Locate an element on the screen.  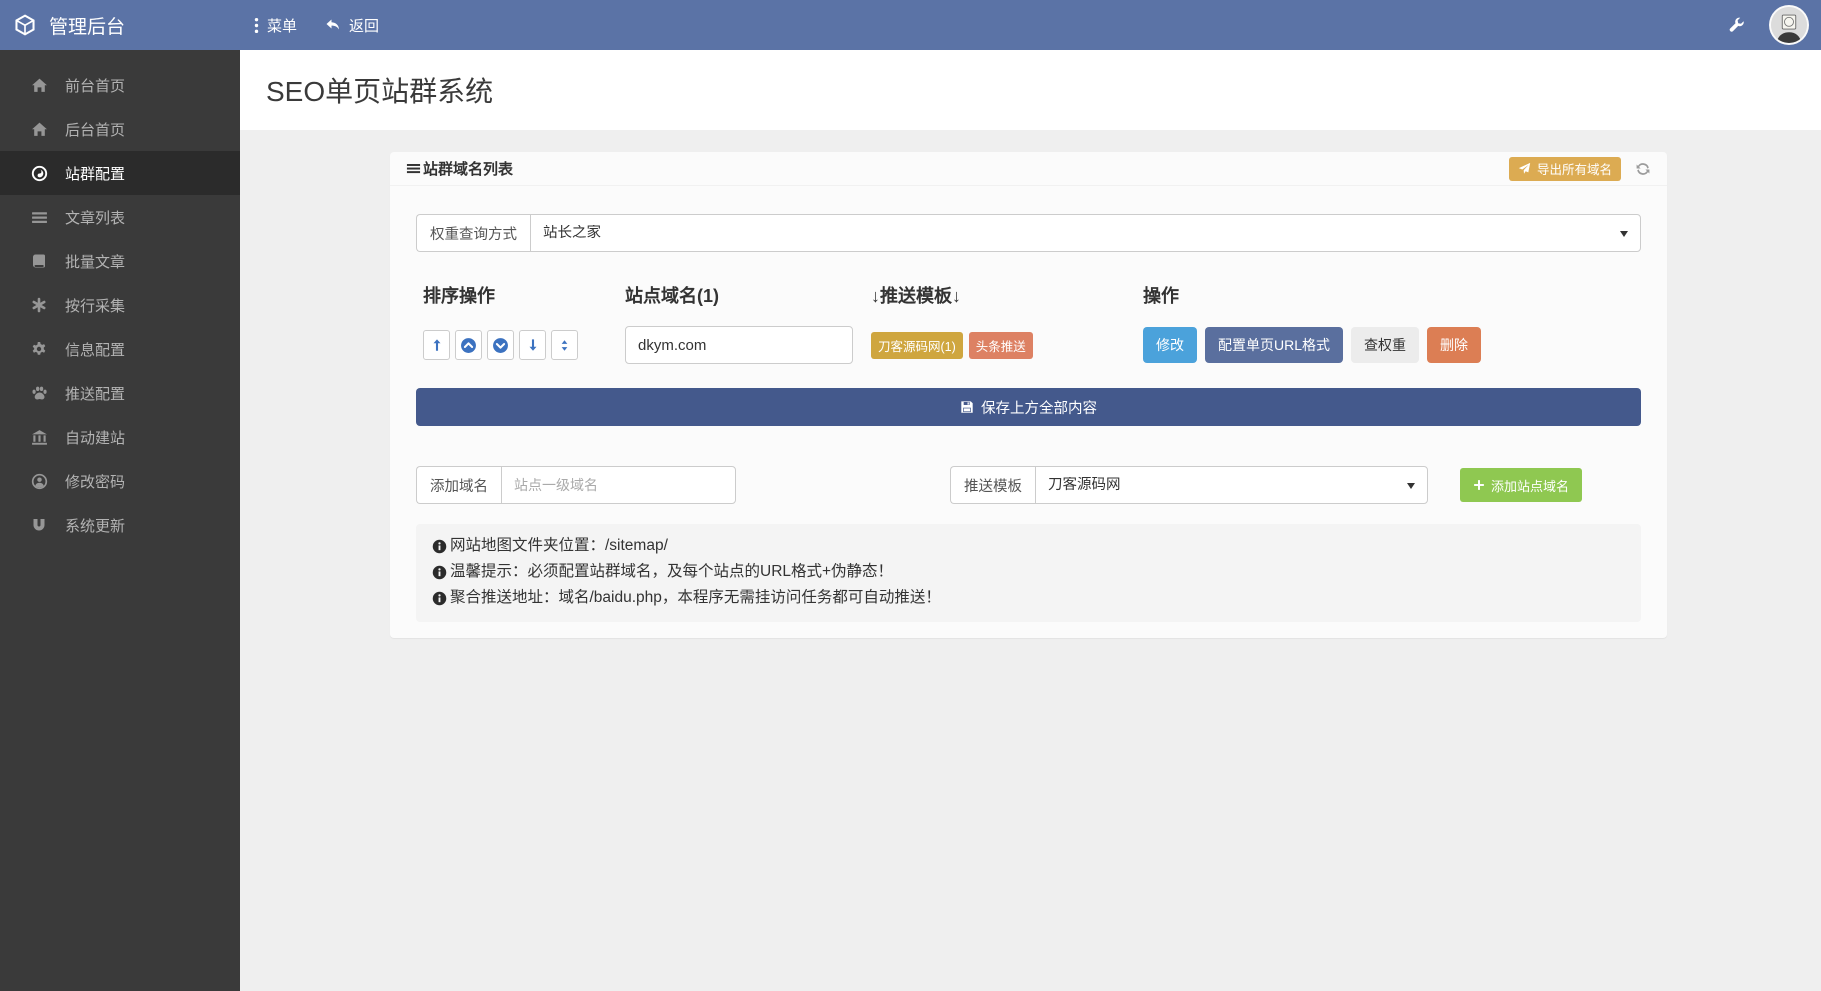
table-row: 刀客源码网(1) 头条推送 修改 配置单页URL格式 查权重 删除 is located at coordinates (1028, 345).